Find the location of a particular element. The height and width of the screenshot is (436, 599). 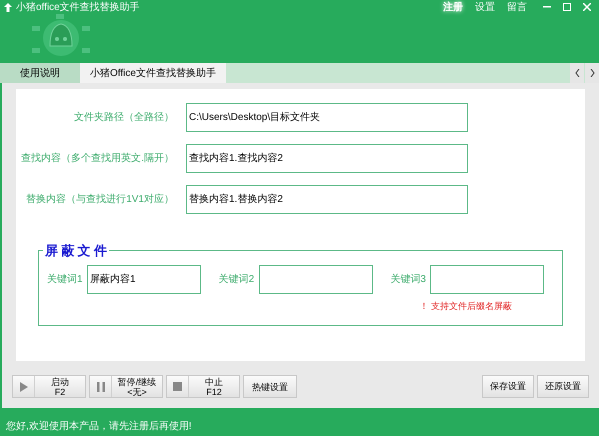

pause-icon is located at coordinates (100, 387).